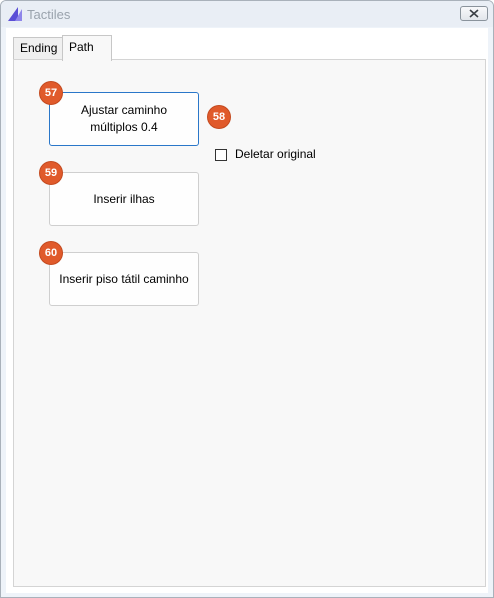  What do you see at coordinates (247, 14) in the screenshot?
I see `title-bar: Tactiles` at bounding box center [247, 14].